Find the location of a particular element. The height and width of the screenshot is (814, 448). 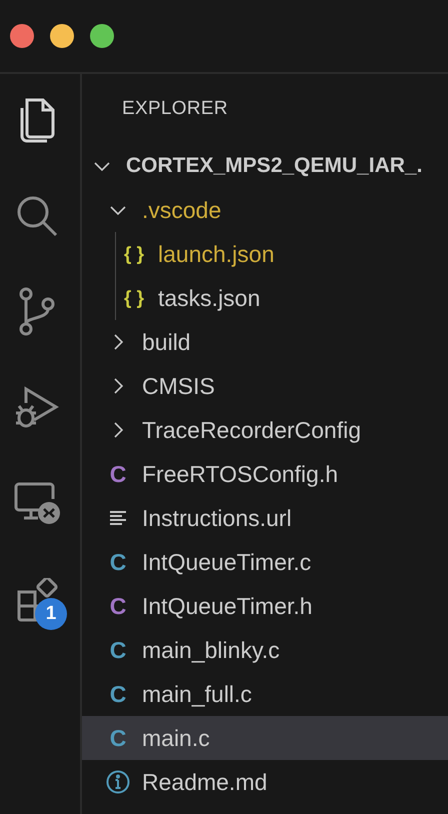

file-item: C IntQueueTimer.h is located at coordinates (265, 606).